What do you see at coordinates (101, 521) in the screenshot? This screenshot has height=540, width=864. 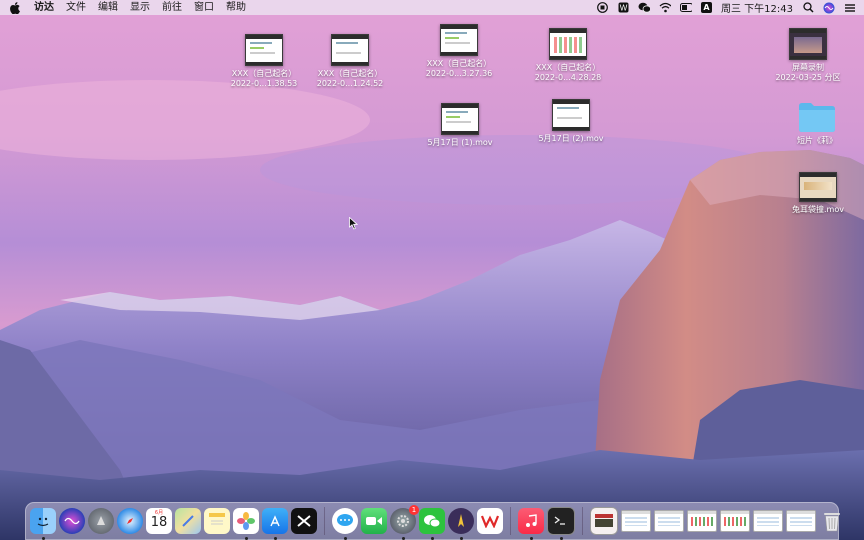 I see `launchpad-icon` at bounding box center [101, 521].